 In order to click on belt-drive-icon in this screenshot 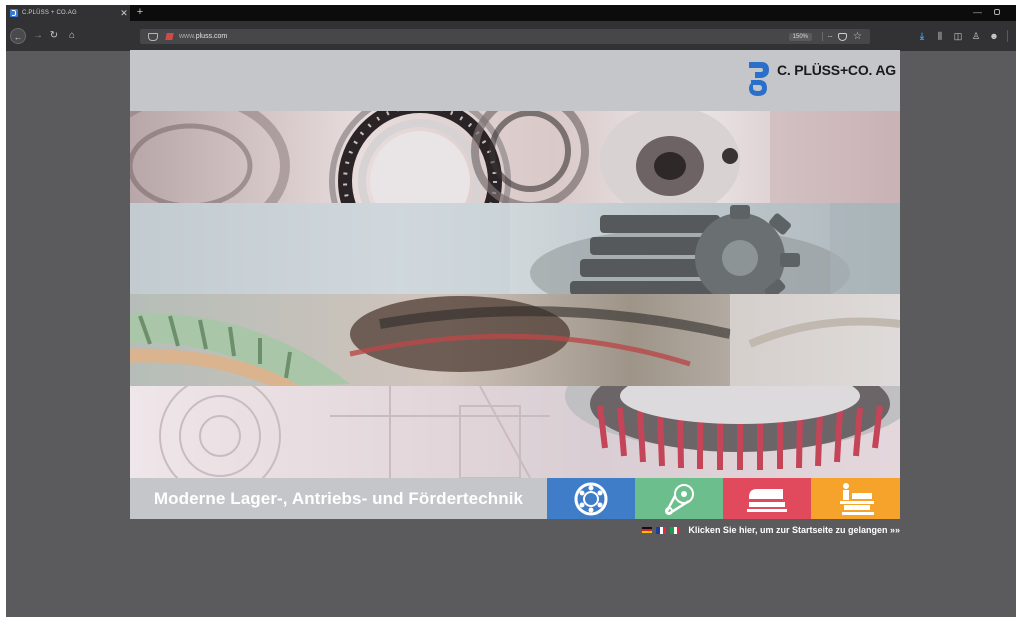, I will do `click(679, 499)`.